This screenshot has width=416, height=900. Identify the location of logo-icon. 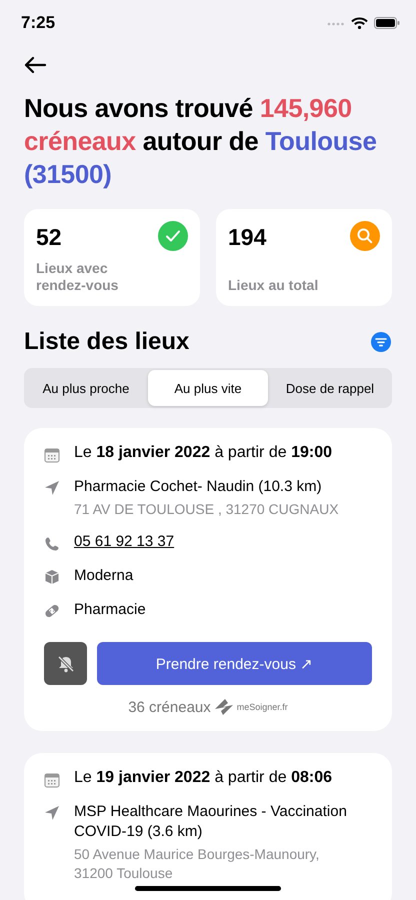
(223, 707).